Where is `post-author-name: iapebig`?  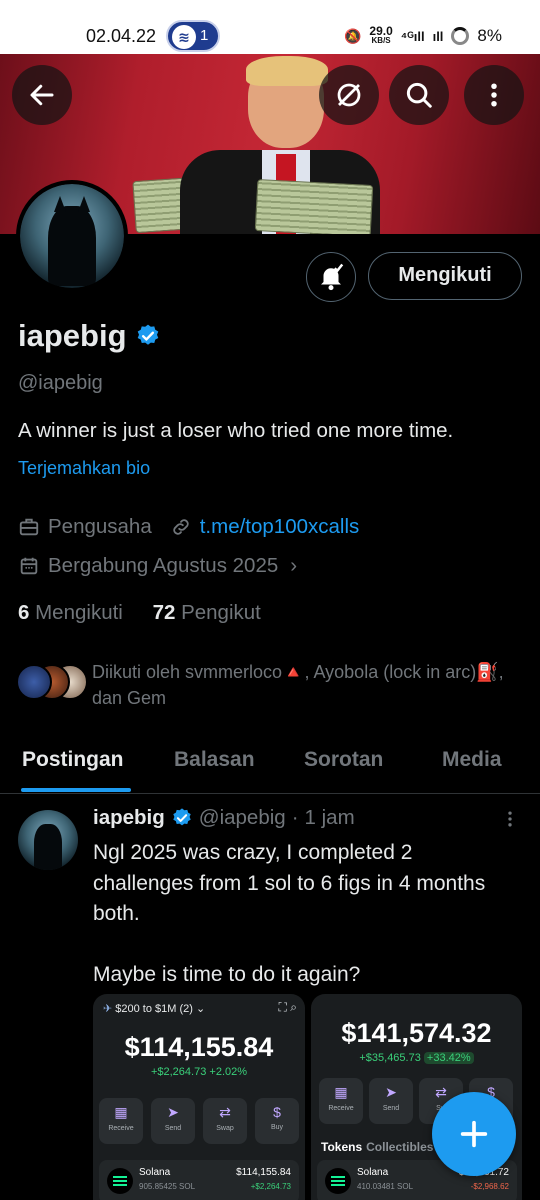
post-author-name: iapebig is located at coordinates (129, 818).